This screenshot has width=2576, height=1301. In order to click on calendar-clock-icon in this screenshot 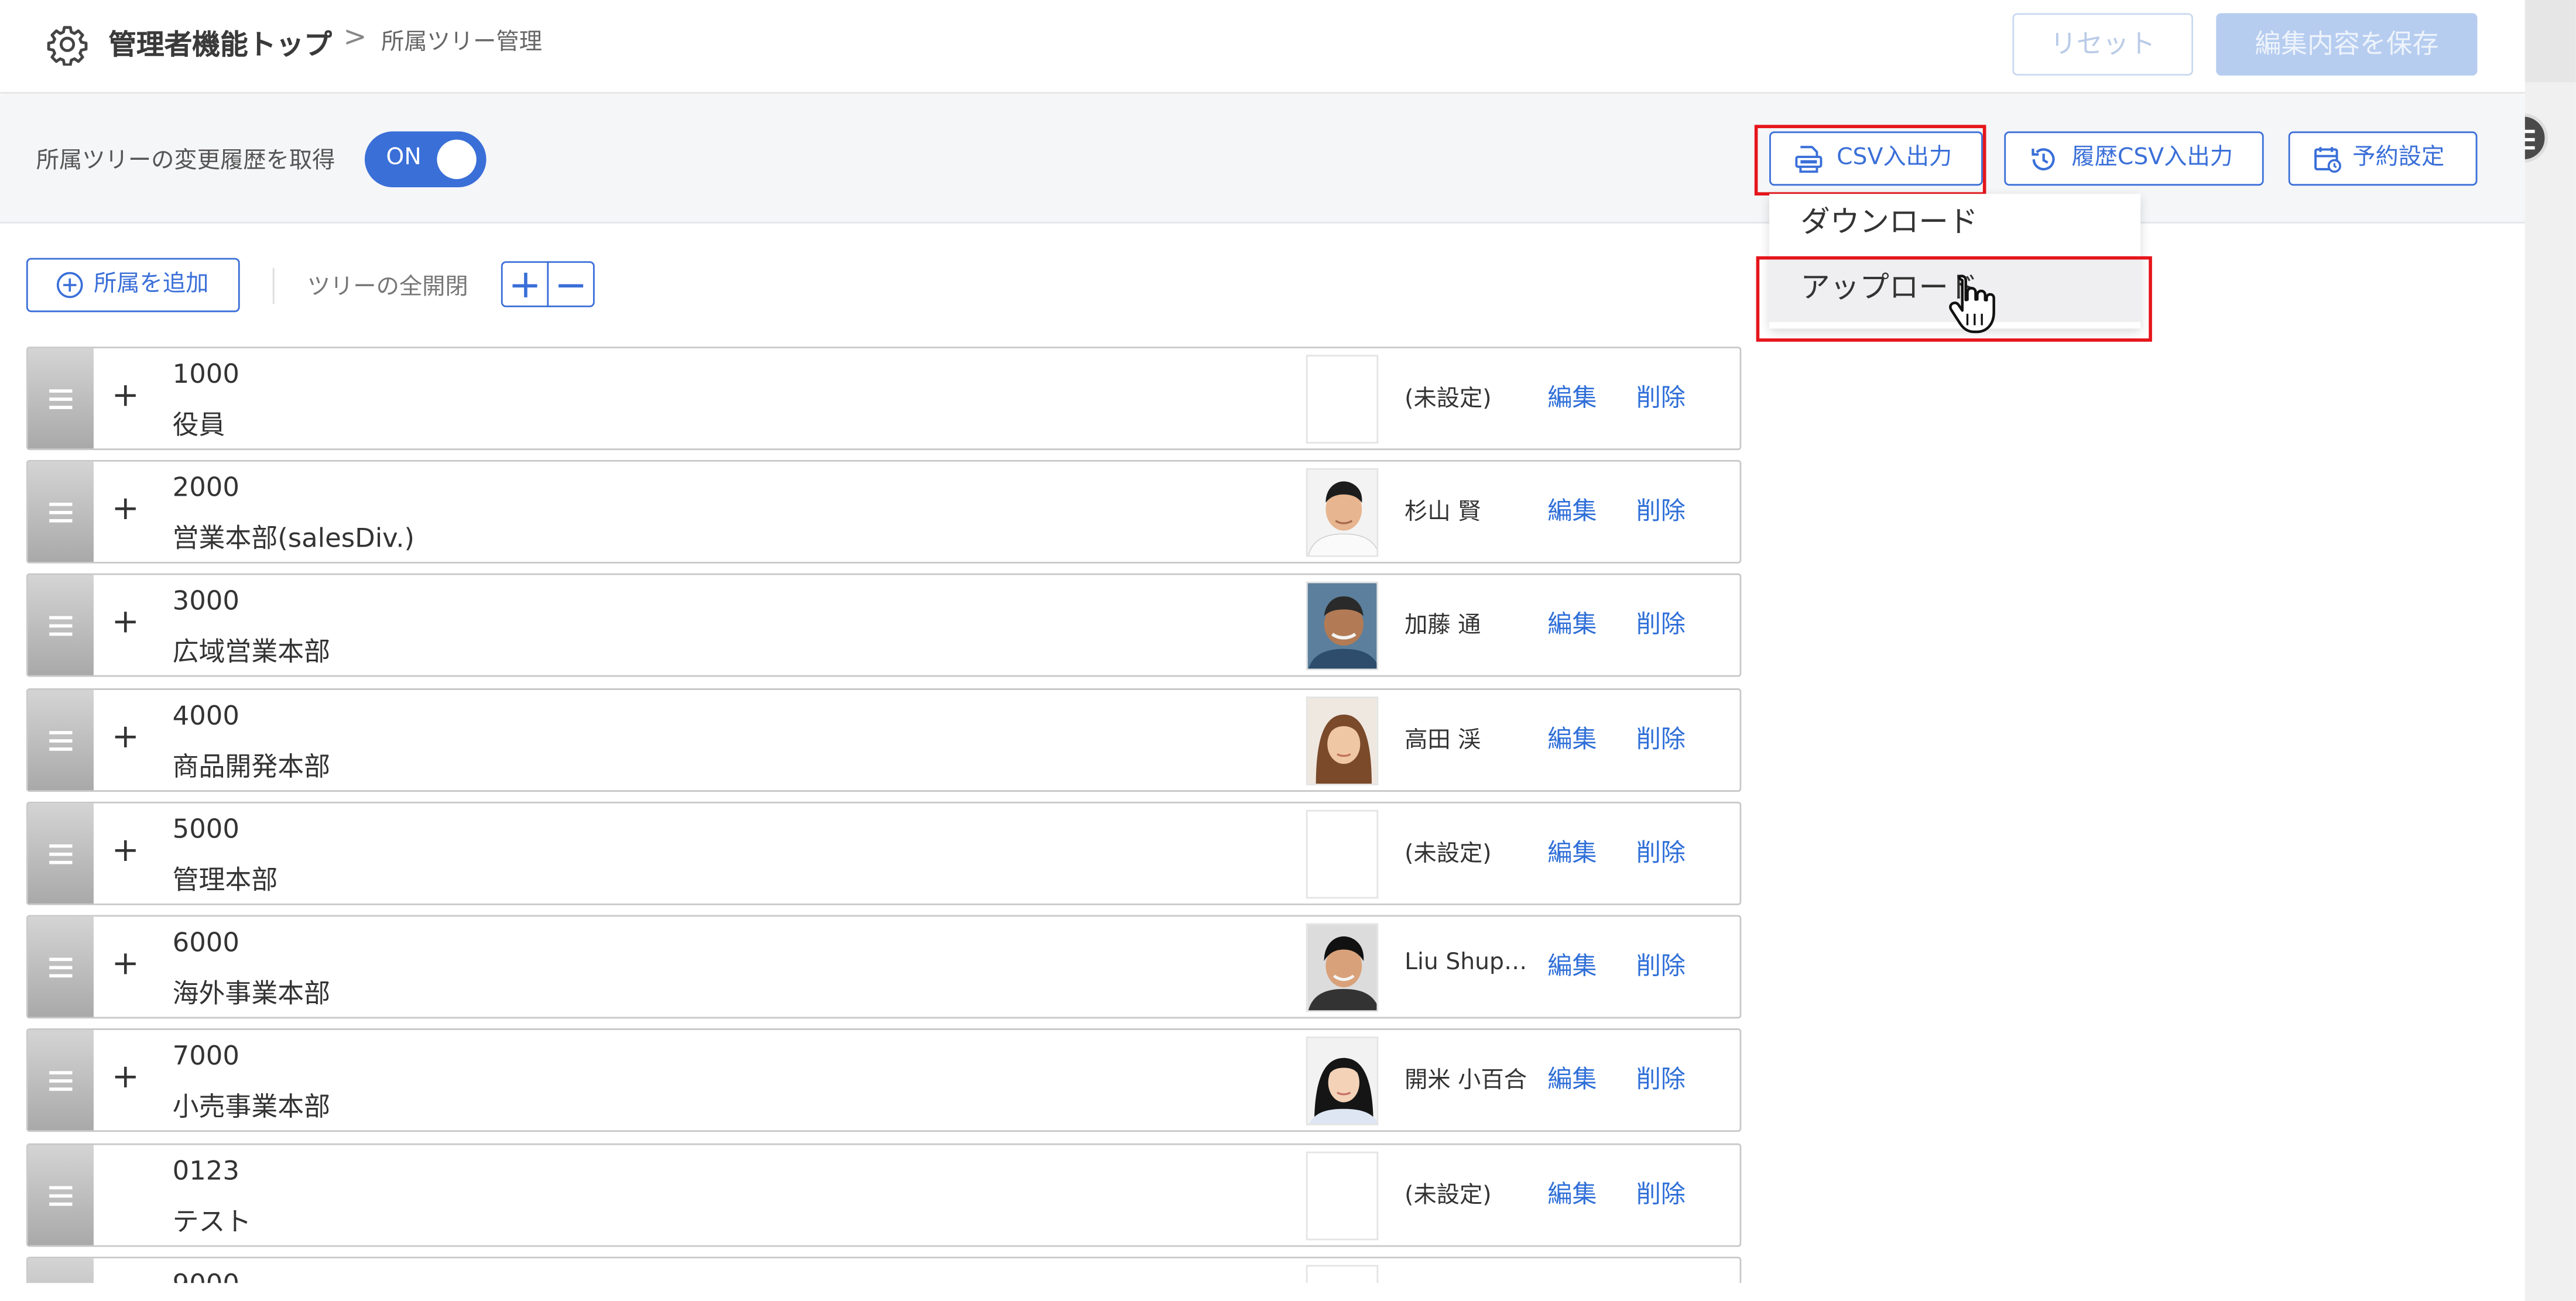, I will do `click(2327, 160)`.